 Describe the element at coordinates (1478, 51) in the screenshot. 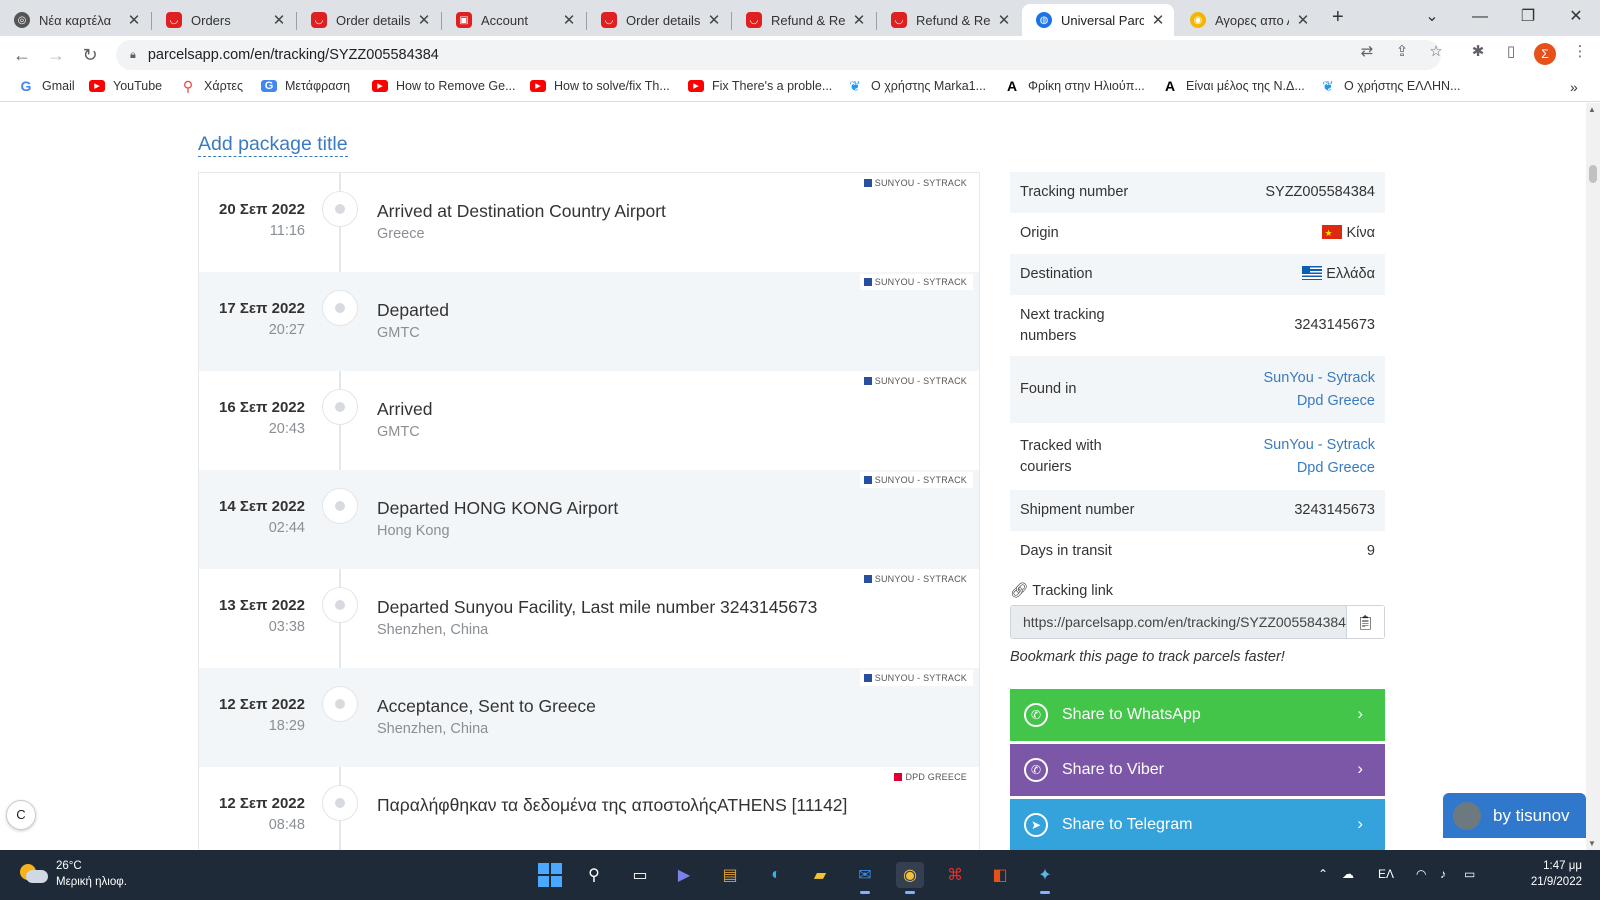

I see `extensions-icon: ✱` at that location.